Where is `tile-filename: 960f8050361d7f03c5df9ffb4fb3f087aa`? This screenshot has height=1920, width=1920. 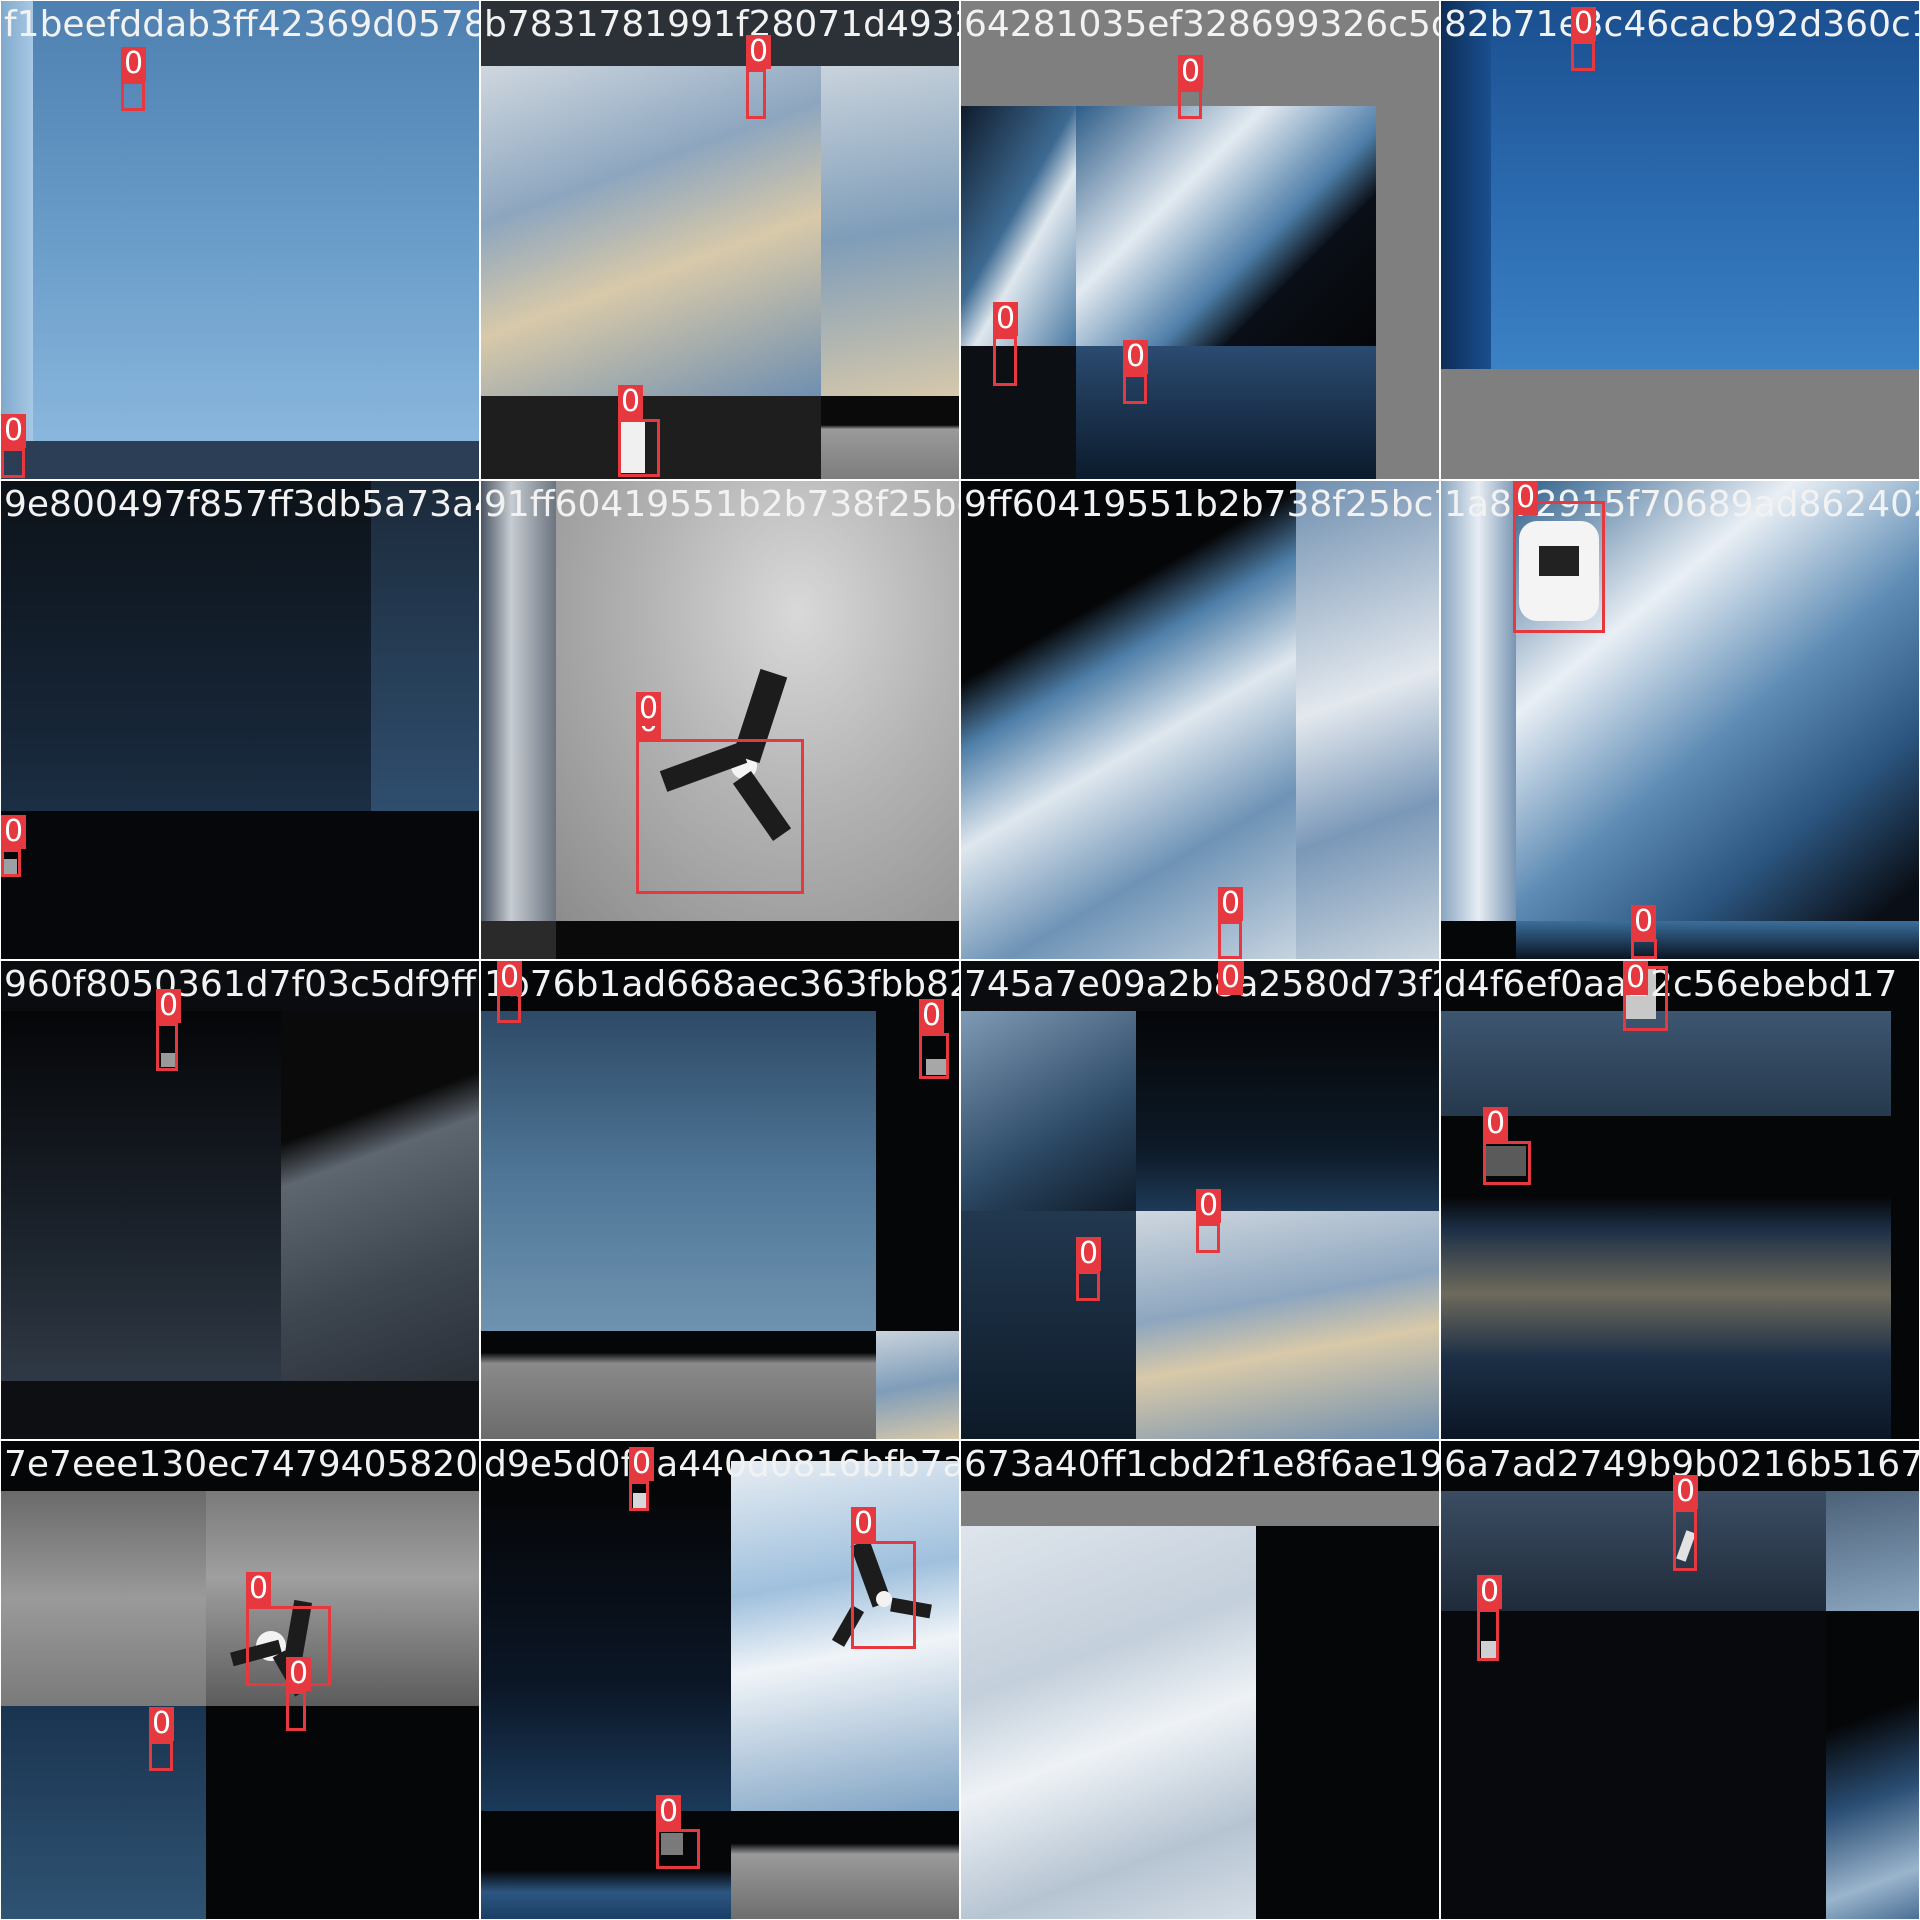 tile-filename: 960f8050361d7f03c5df9ffb4fb3f087aa is located at coordinates (241, 984).